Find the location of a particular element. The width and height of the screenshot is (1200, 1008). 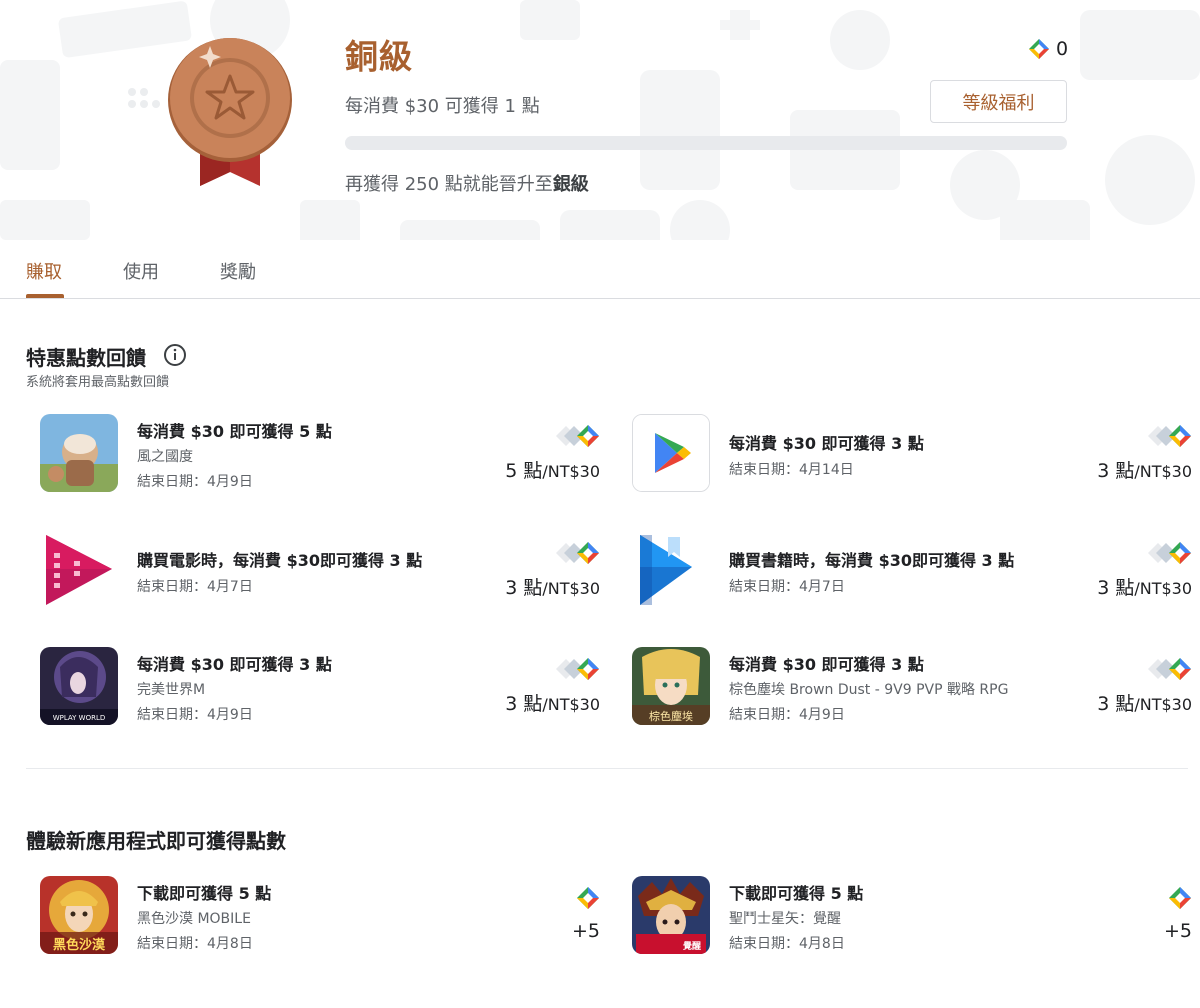

wind-kingdom-game-icon is located at coordinates (79, 453).